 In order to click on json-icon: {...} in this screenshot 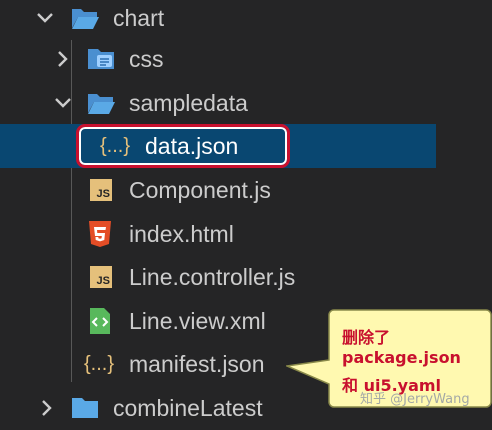, I will do `click(99, 364)`.